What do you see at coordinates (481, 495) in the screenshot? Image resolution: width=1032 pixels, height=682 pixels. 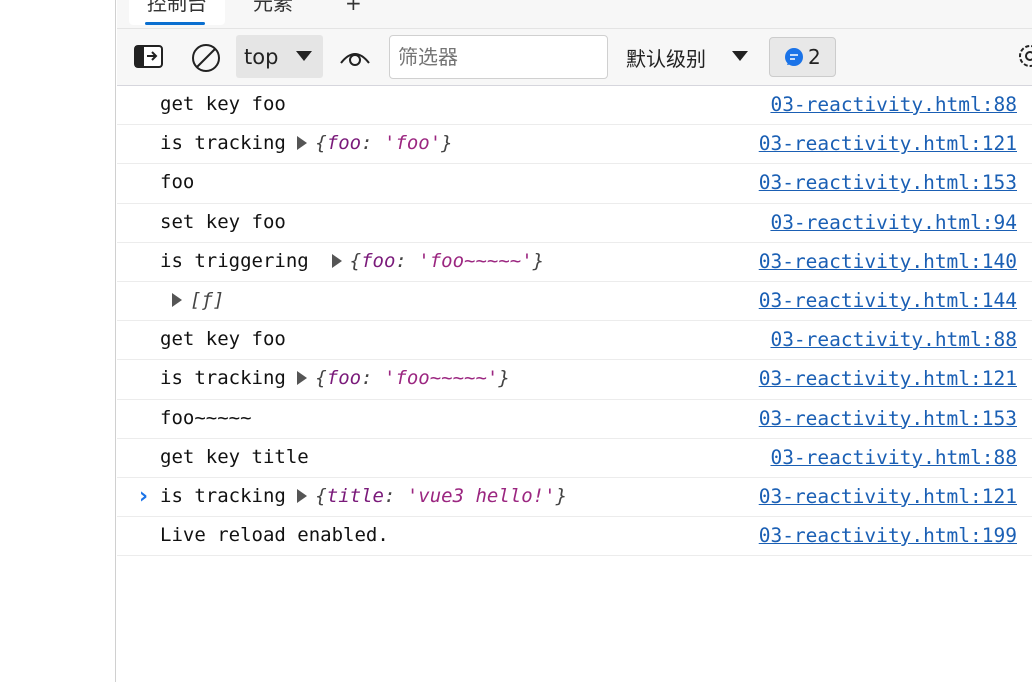 I see `object-value: 'vue3 hello!'` at bounding box center [481, 495].